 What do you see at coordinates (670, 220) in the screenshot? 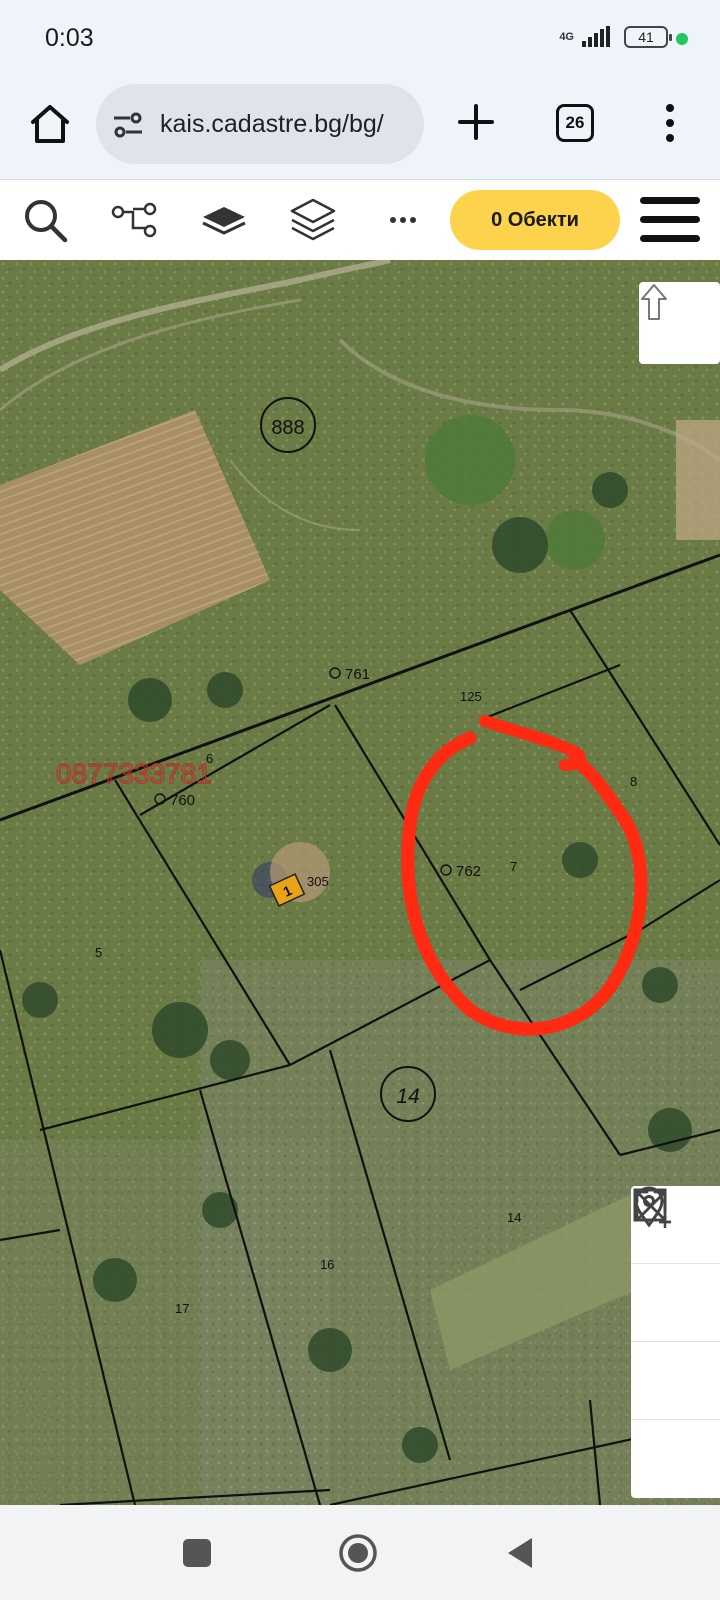
I see `hamburger-menu-icon` at bounding box center [670, 220].